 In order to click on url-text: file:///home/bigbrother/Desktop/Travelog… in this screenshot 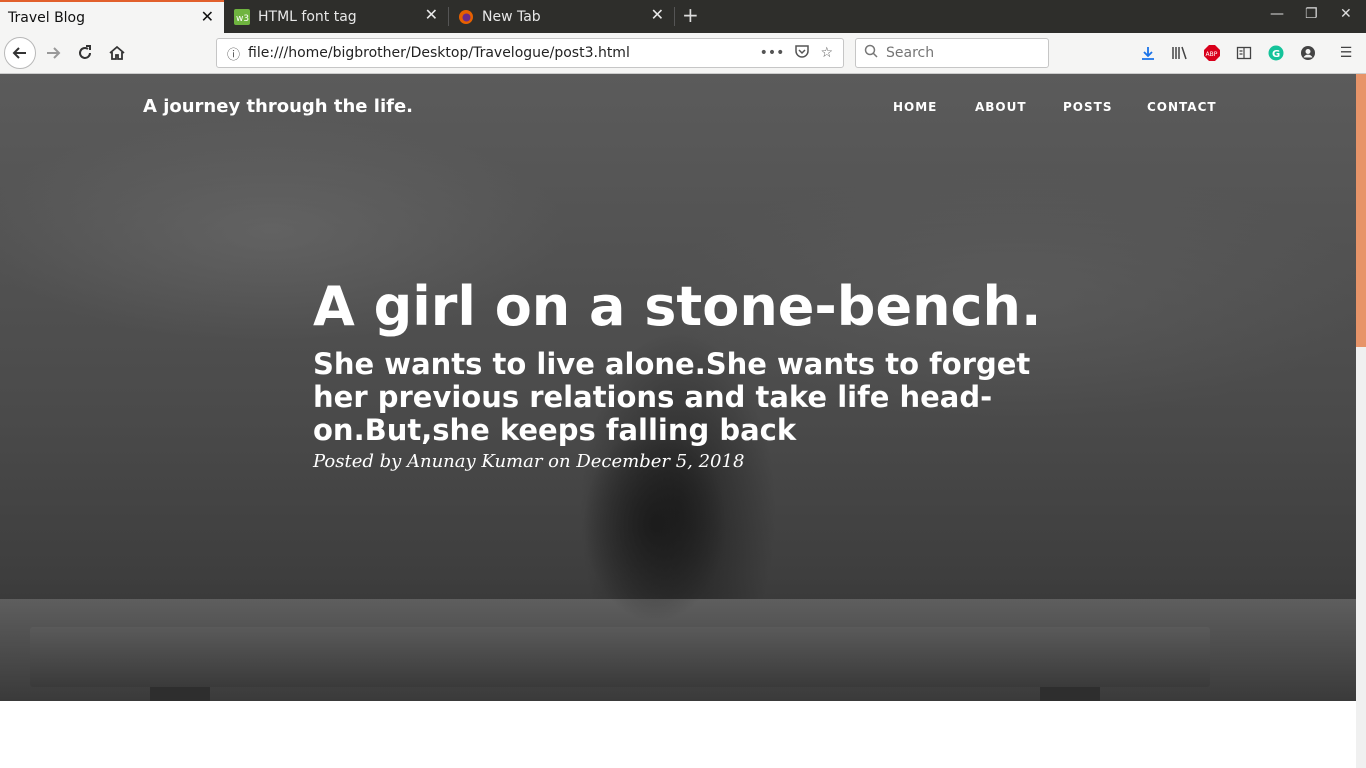, I will do `click(504, 53)`.